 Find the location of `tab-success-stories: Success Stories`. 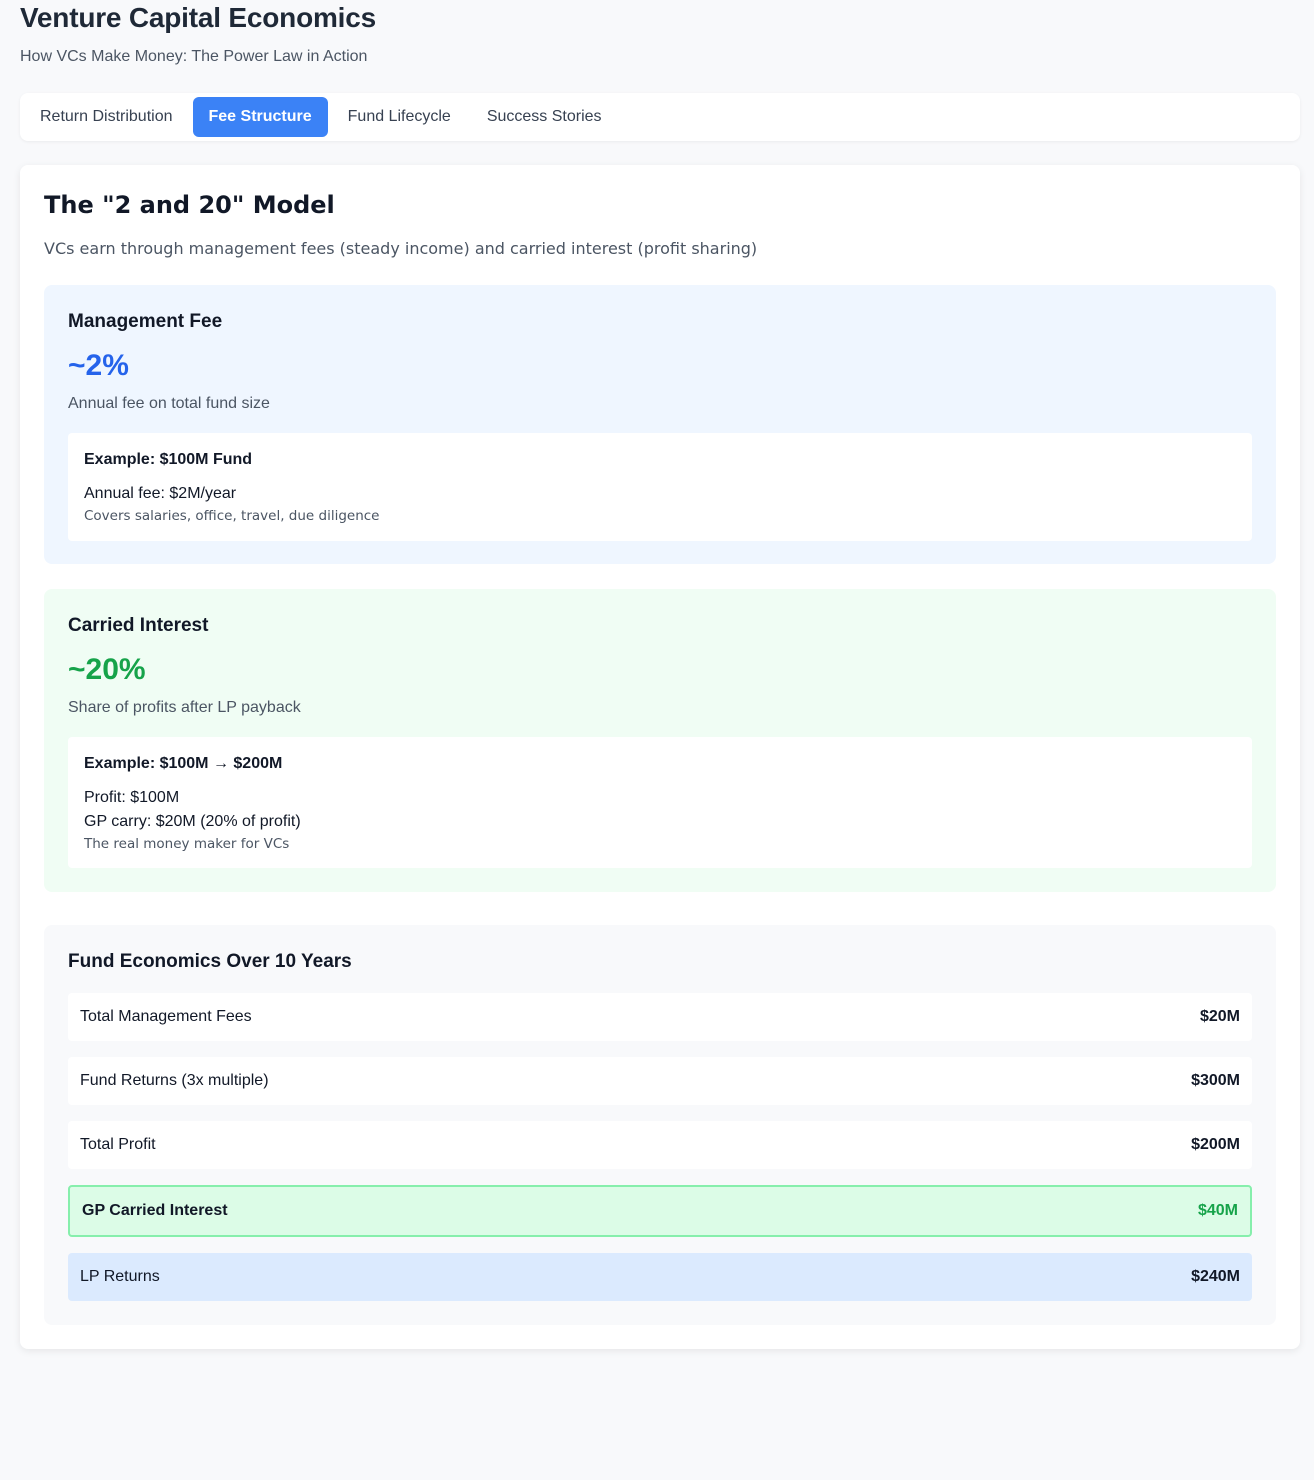

tab-success-stories: Success Stories is located at coordinates (544, 117).